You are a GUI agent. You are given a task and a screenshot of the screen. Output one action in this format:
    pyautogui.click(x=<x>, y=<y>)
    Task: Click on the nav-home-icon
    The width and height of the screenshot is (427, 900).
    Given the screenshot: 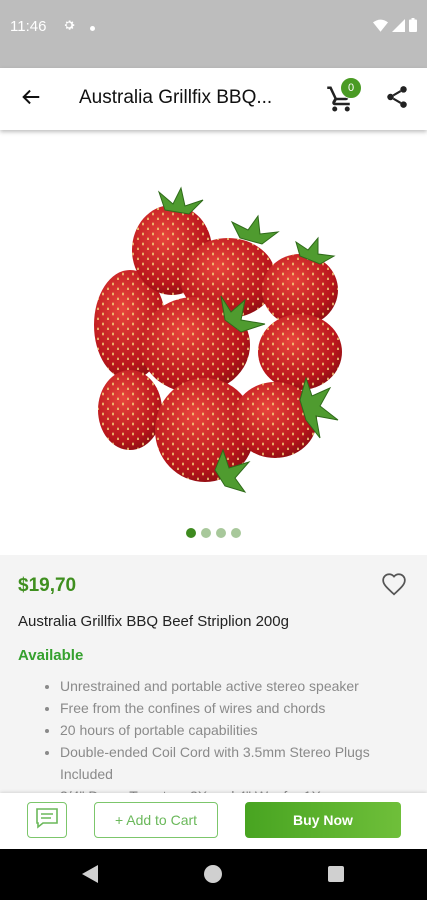 What is the action you would take?
    pyautogui.click(x=213, y=874)
    